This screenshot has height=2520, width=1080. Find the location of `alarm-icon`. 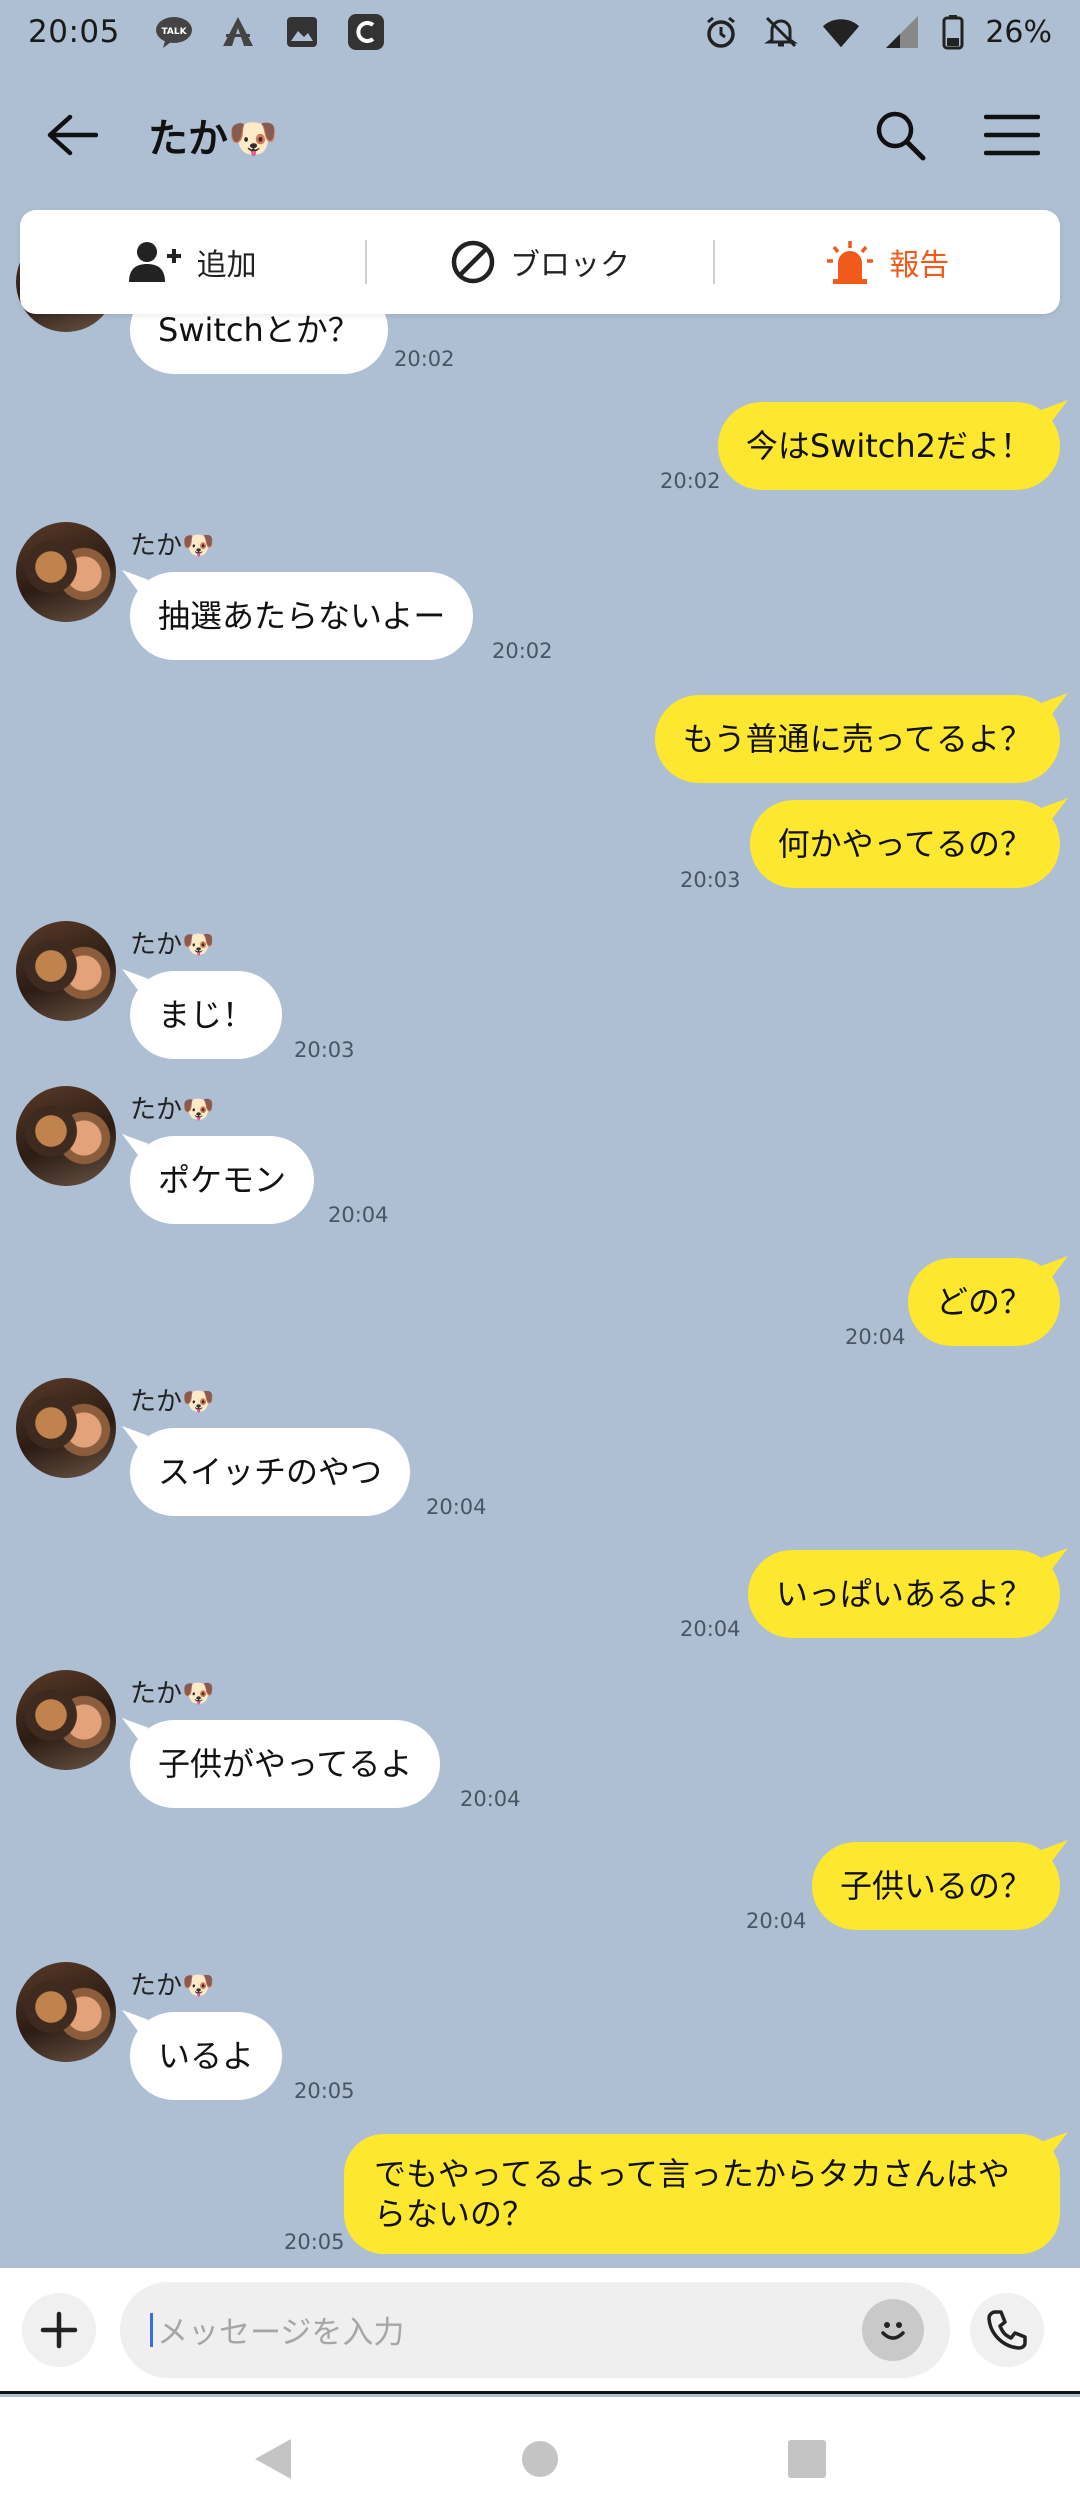

alarm-icon is located at coordinates (721, 32).